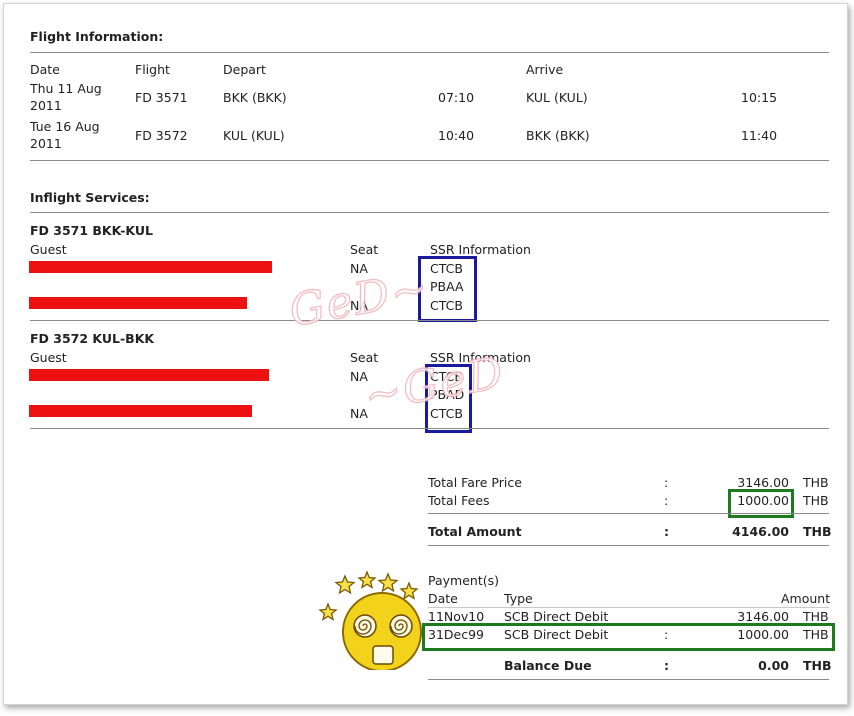  Describe the element at coordinates (545, 69) in the screenshot. I see `col-header-arrive: Arrive` at that location.